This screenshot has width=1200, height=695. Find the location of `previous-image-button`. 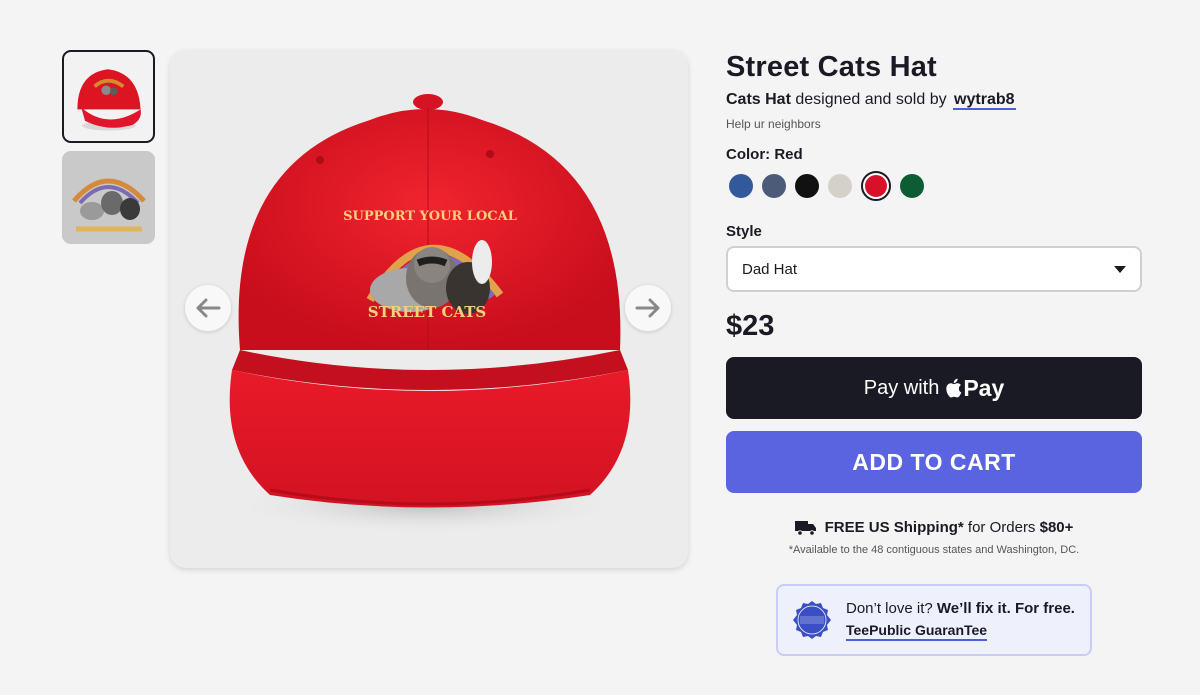

previous-image-button is located at coordinates (208, 308).